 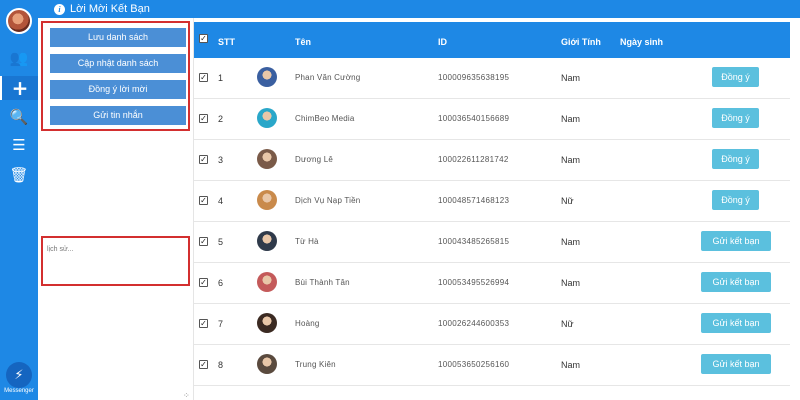 I want to click on row-name: Bùi Thành Tân, so click(x=322, y=282).